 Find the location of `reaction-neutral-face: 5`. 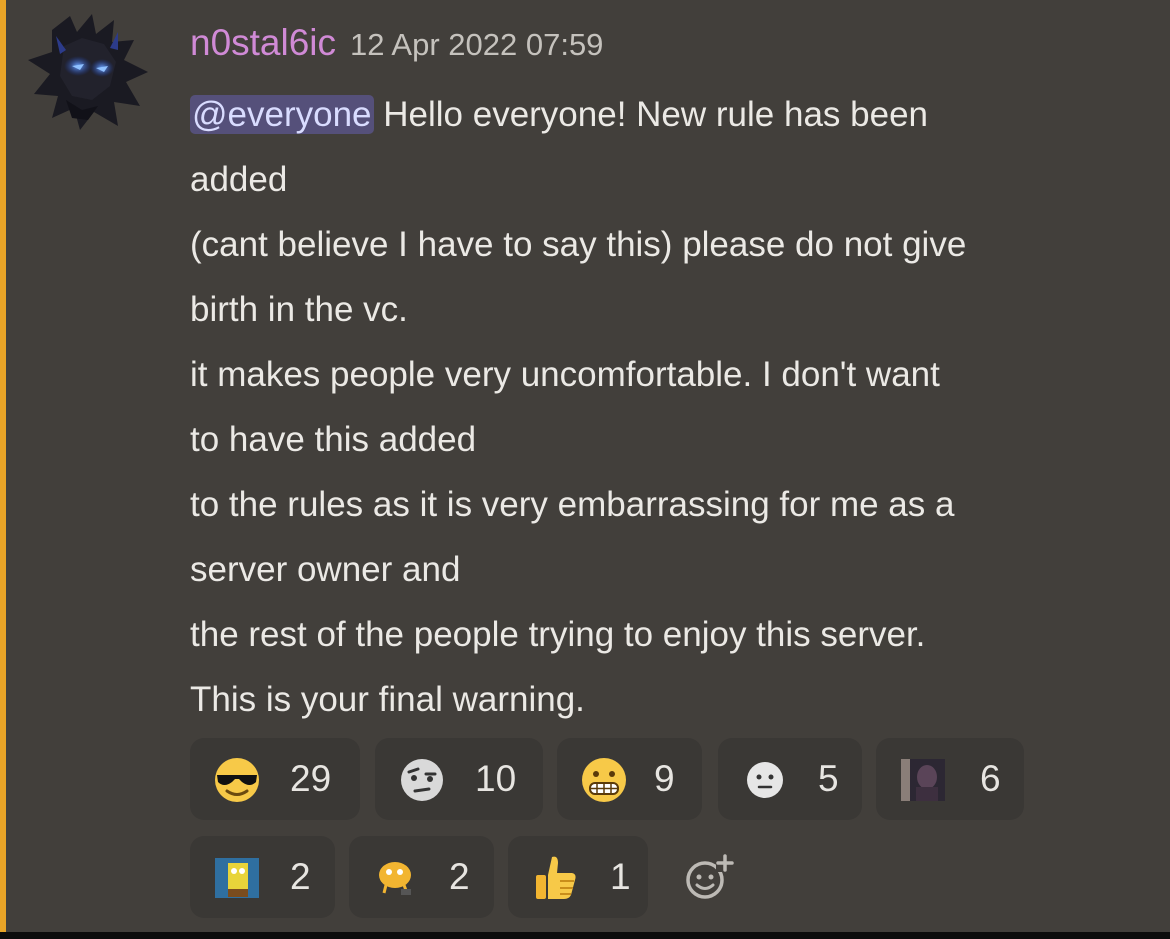

reaction-neutral-face: 5 is located at coordinates (790, 779).